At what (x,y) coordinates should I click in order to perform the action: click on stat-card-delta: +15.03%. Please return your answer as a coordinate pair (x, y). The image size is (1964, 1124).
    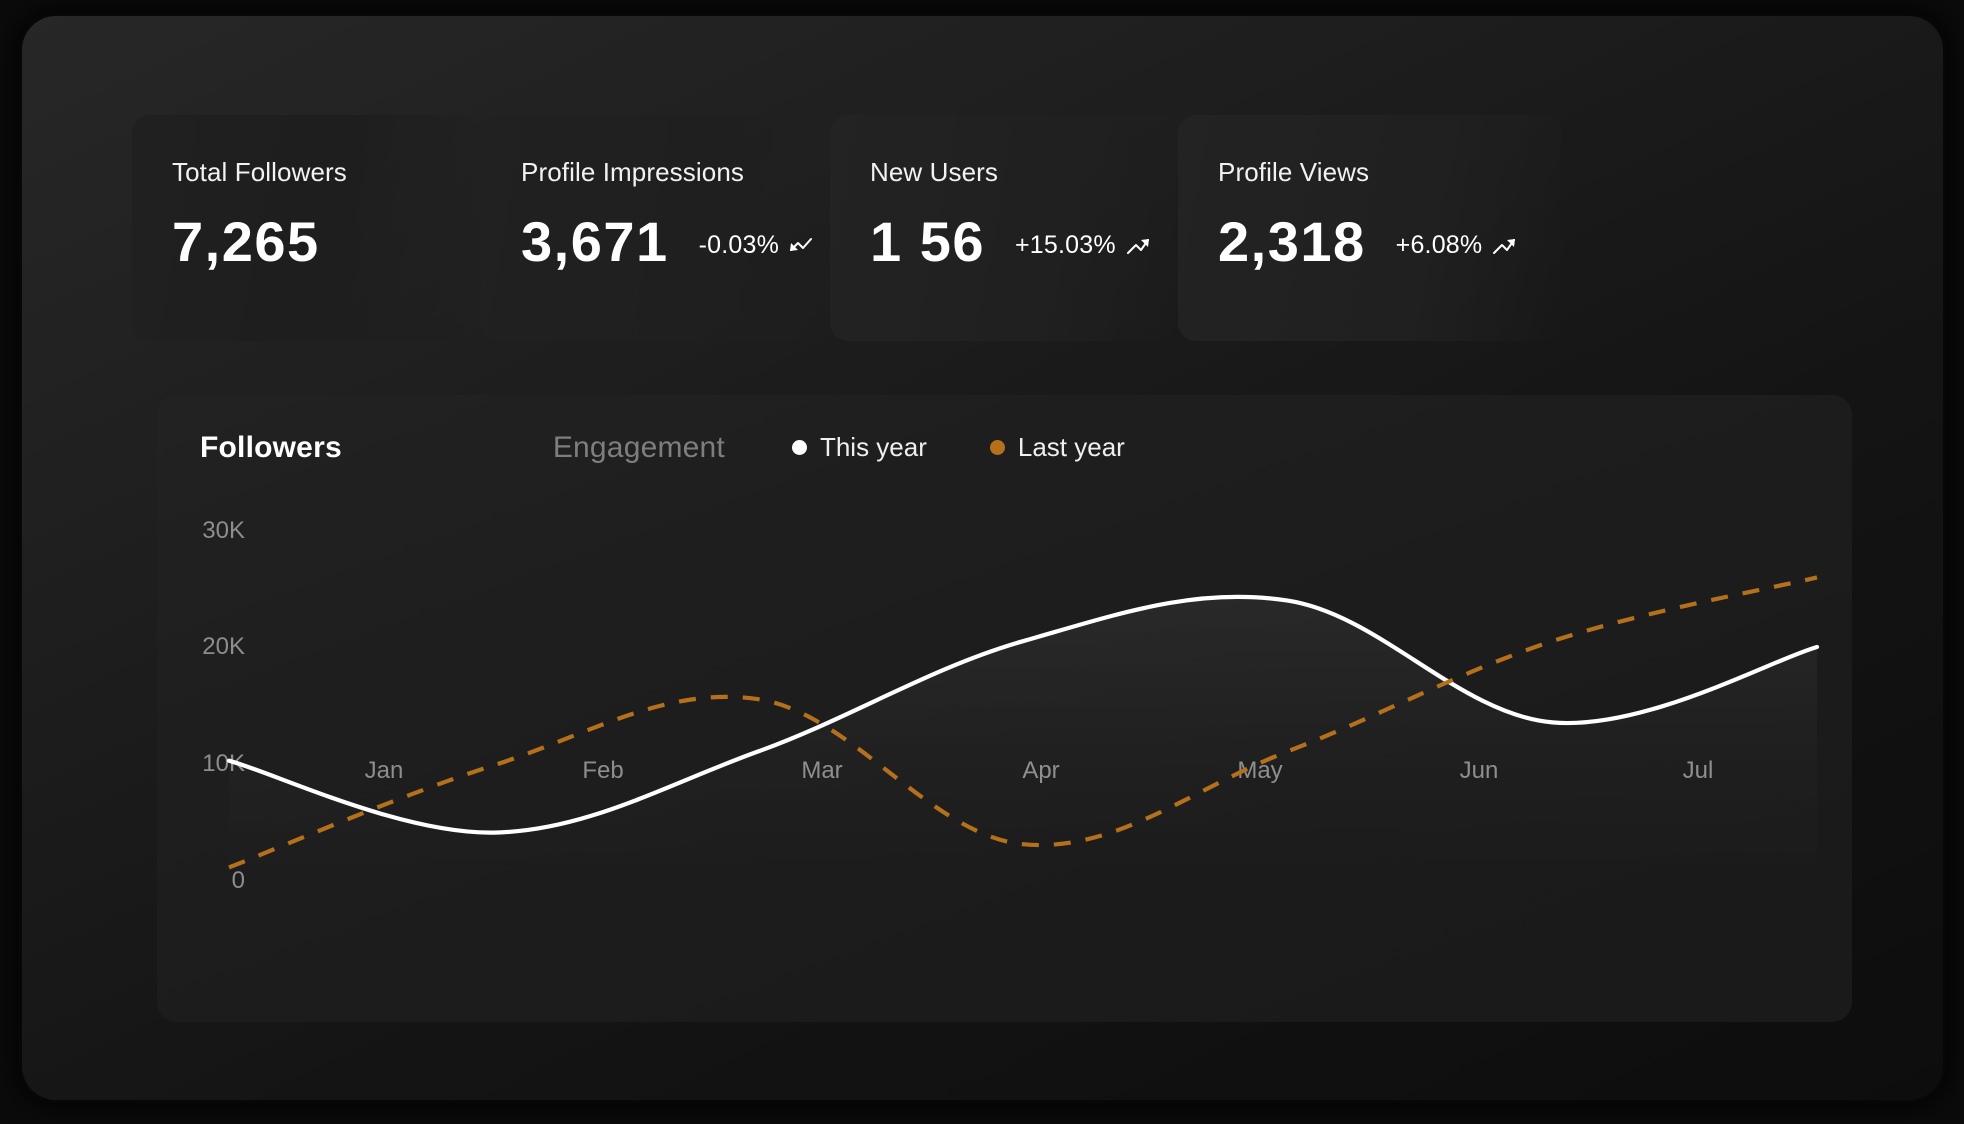
    Looking at the image, I should click on (1083, 245).